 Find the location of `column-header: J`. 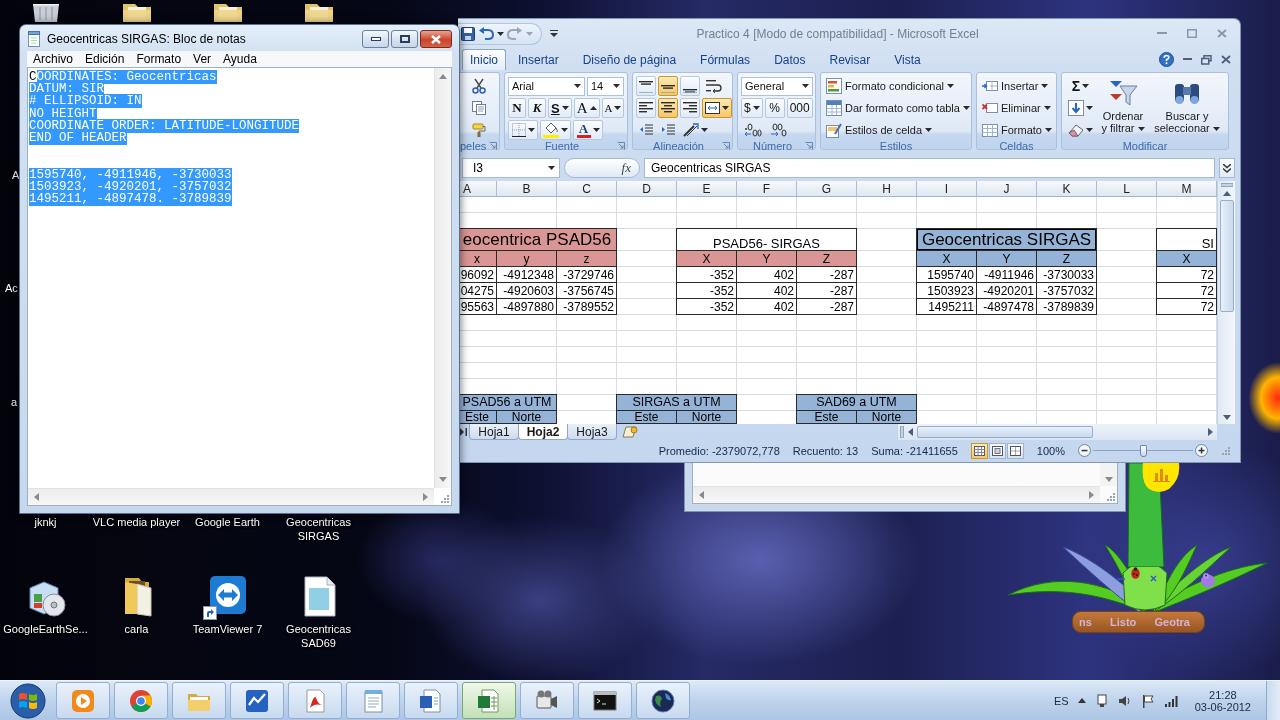

column-header: J is located at coordinates (1007, 189).